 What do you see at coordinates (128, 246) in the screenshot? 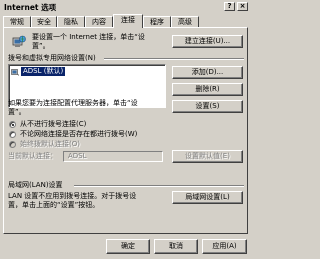
I see `ok-button: 确定` at bounding box center [128, 246].